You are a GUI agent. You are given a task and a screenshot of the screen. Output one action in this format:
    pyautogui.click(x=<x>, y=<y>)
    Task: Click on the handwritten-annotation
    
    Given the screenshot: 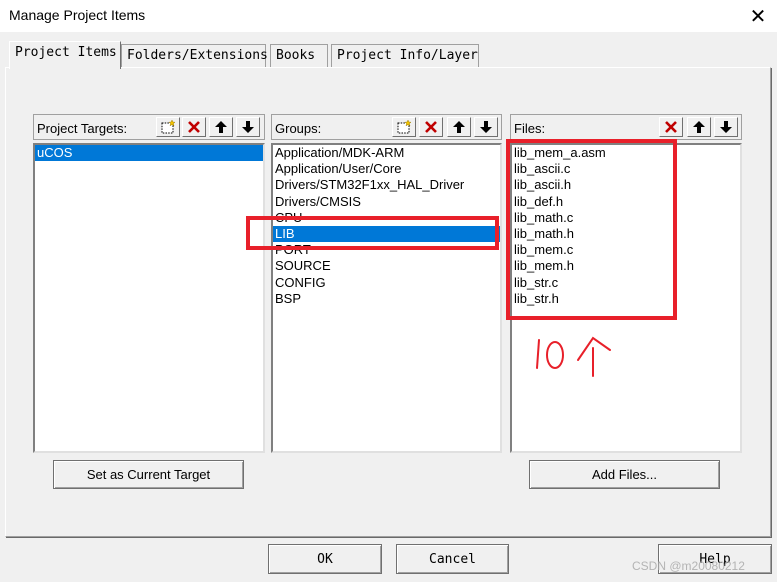 What is the action you would take?
    pyautogui.click(x=573, y=356)
    